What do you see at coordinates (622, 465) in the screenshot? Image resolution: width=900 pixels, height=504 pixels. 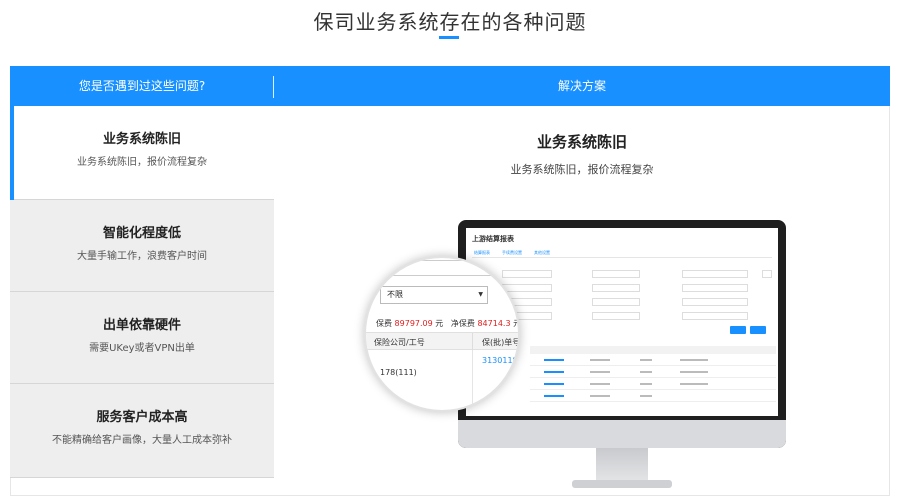 I see `monitor-stand` at bounding box center [622, 465].